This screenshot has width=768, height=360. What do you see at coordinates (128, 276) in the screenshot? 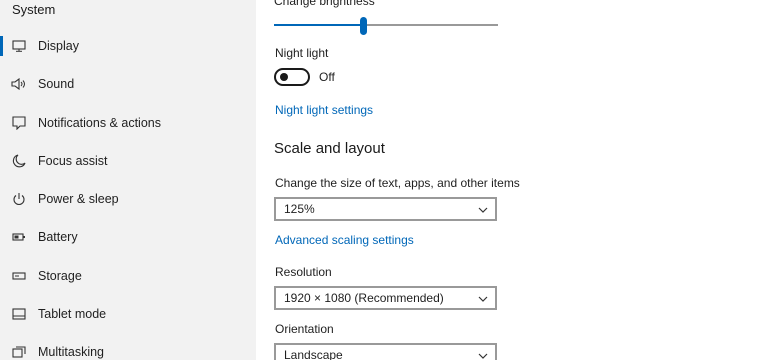
I see `sidebar-item-storage: Storage` at bounding box center [128, 276].